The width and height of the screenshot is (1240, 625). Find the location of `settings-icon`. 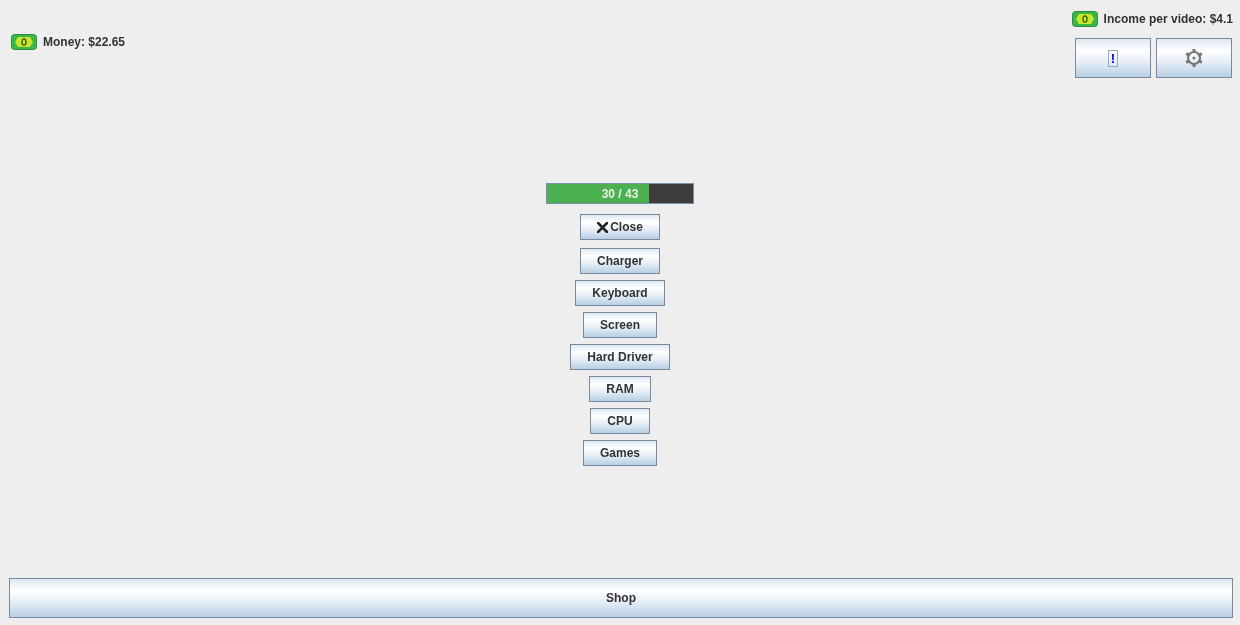

settings-icon is located at coordinates (1194, 58).